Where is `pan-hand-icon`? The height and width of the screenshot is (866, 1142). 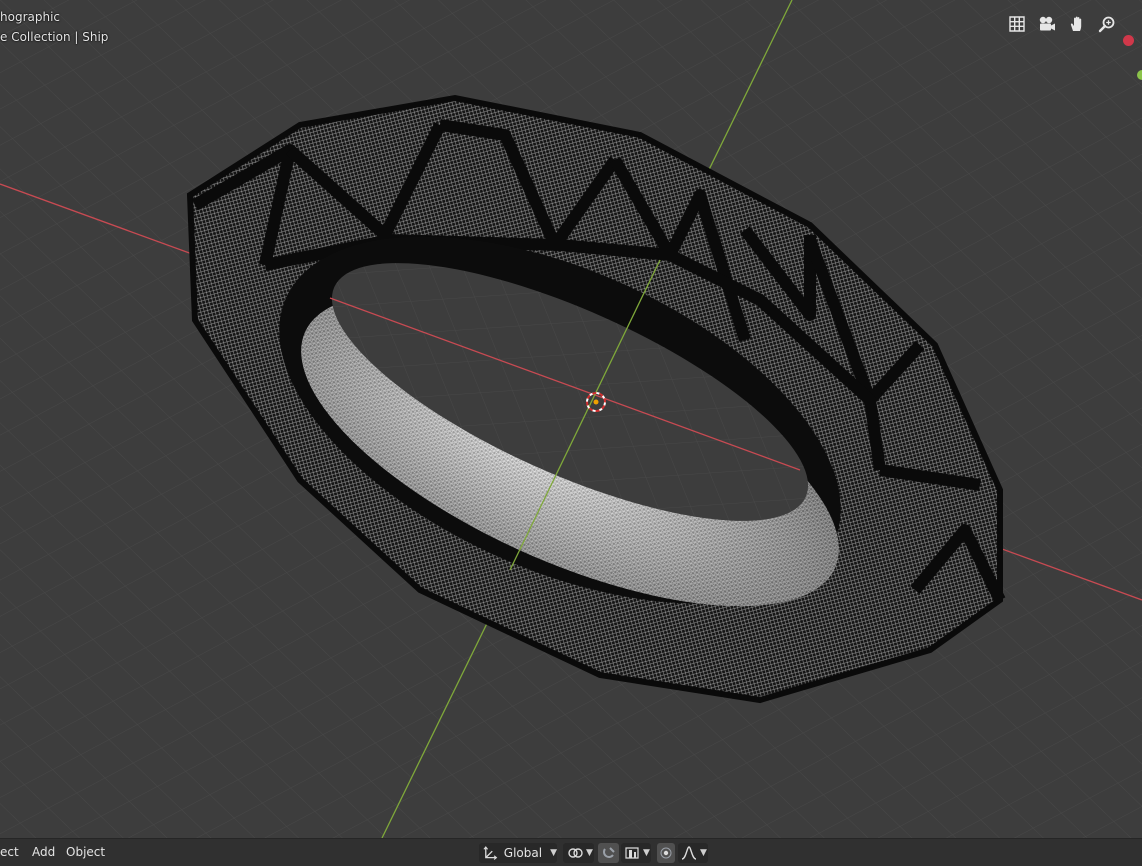 pan-hand-icon is located at coordinates (1077, 24).